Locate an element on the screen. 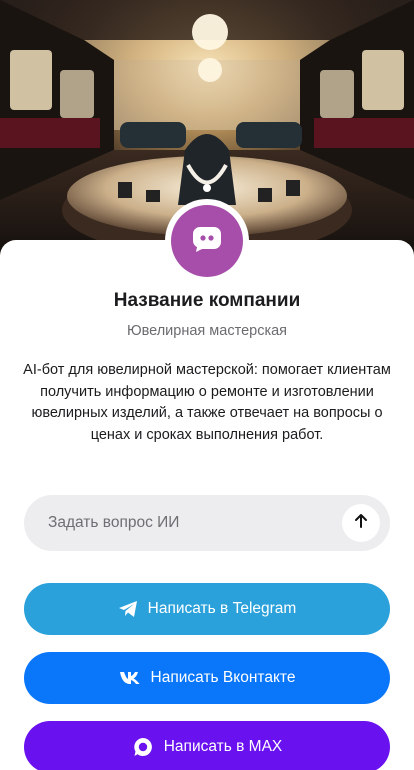 This screenshot has width=414, height=770. chat-bot-icon is located at coordinates (207, 241).